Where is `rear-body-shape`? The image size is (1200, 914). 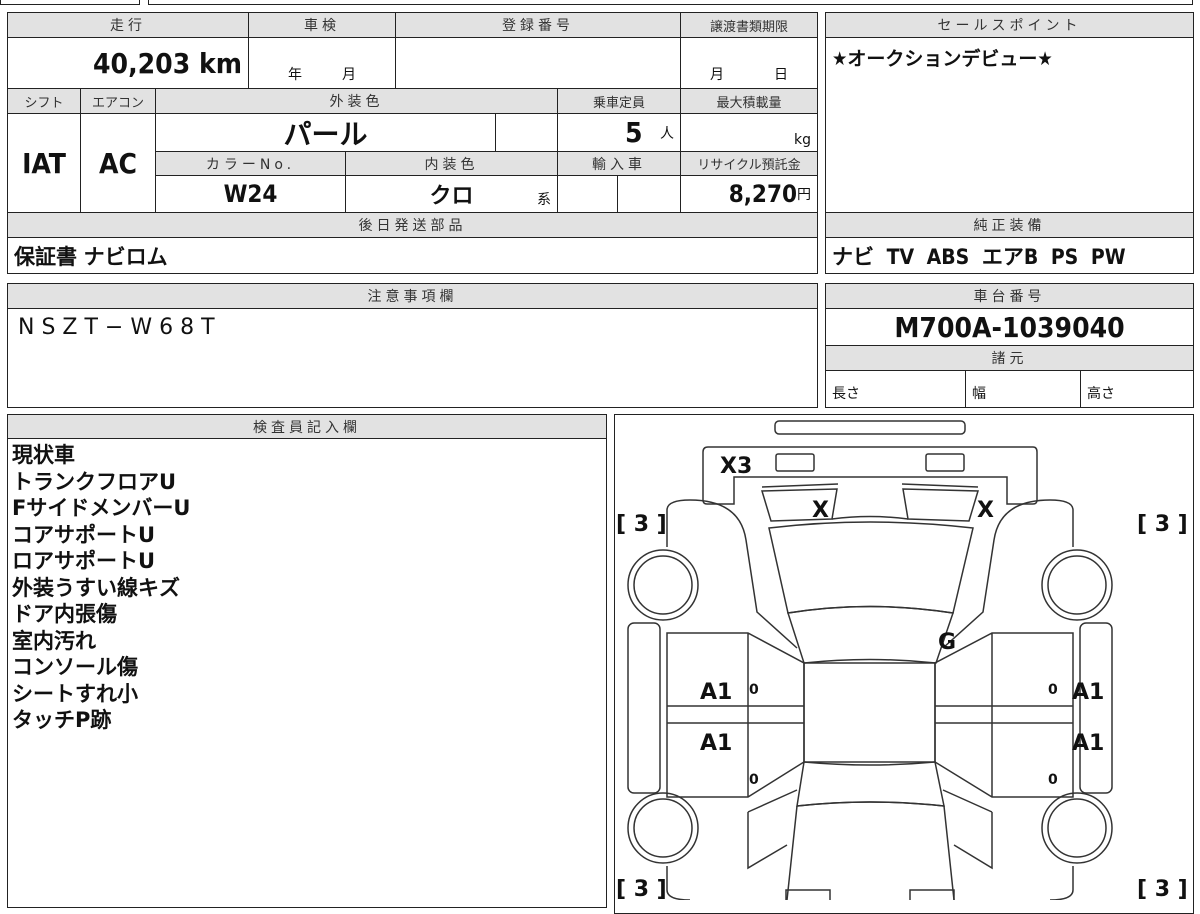 rear-body-shape is located at coordinates (870, 844).